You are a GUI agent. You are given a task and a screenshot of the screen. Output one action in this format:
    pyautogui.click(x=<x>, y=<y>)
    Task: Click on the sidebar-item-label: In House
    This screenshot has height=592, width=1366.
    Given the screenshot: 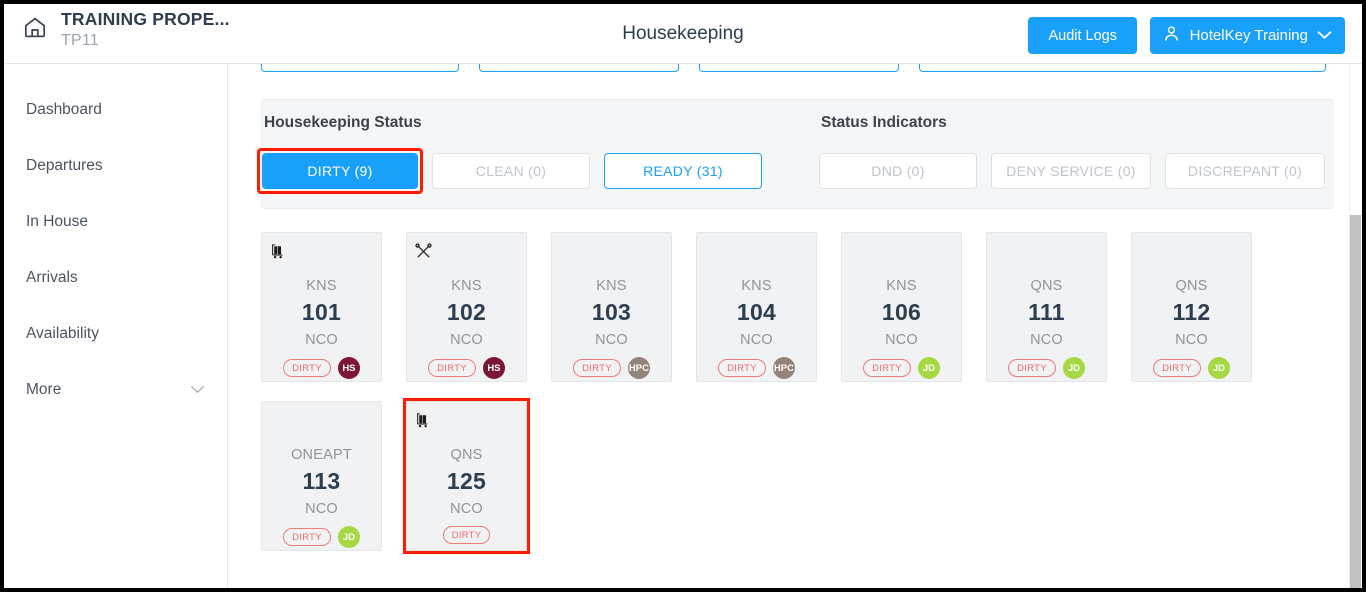 What is the action you would take?
    pyautogui.click(x=57, y=221)
    